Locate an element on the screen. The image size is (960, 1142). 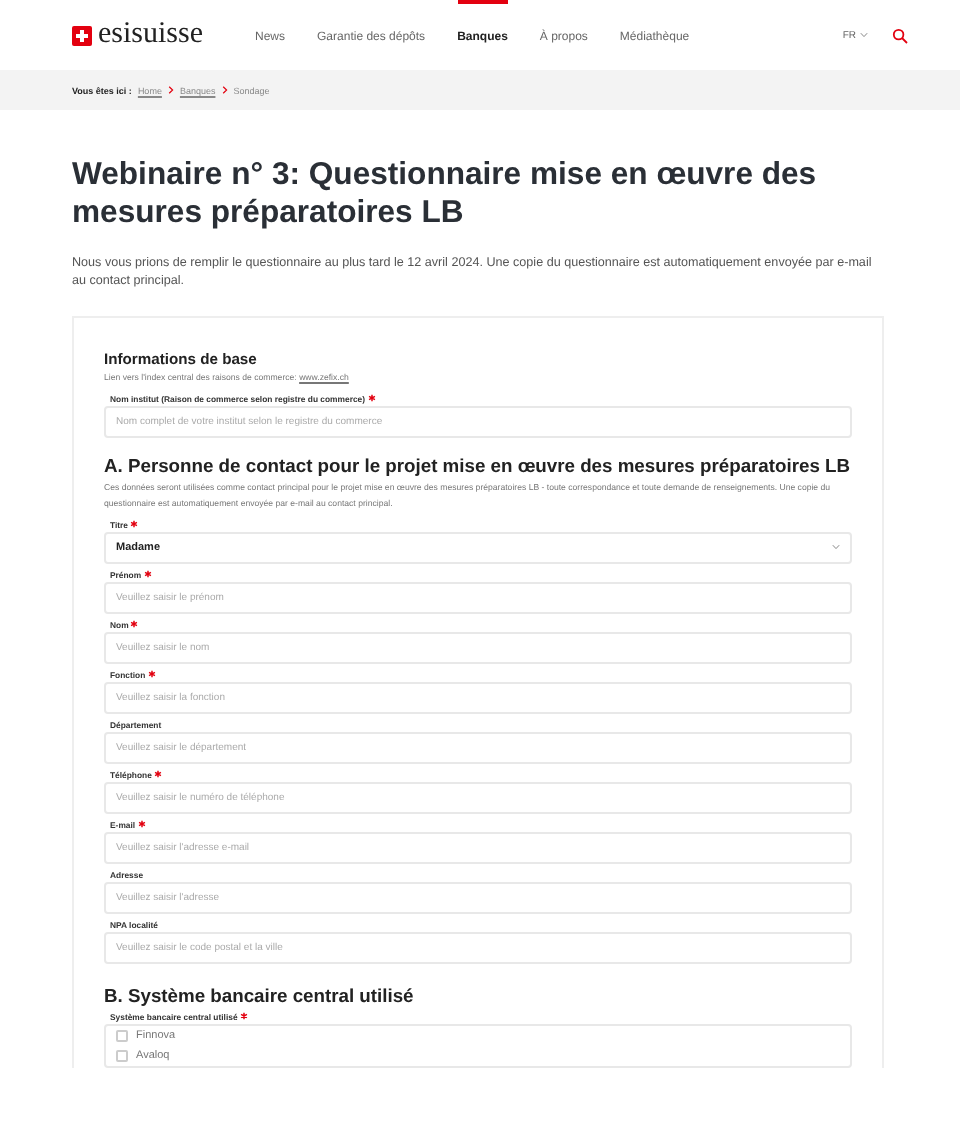
page-title: Webinaire n° 3: Questionnaire mise en œuvre des mesures préparatoires LB is located at coordinates (445, 196).